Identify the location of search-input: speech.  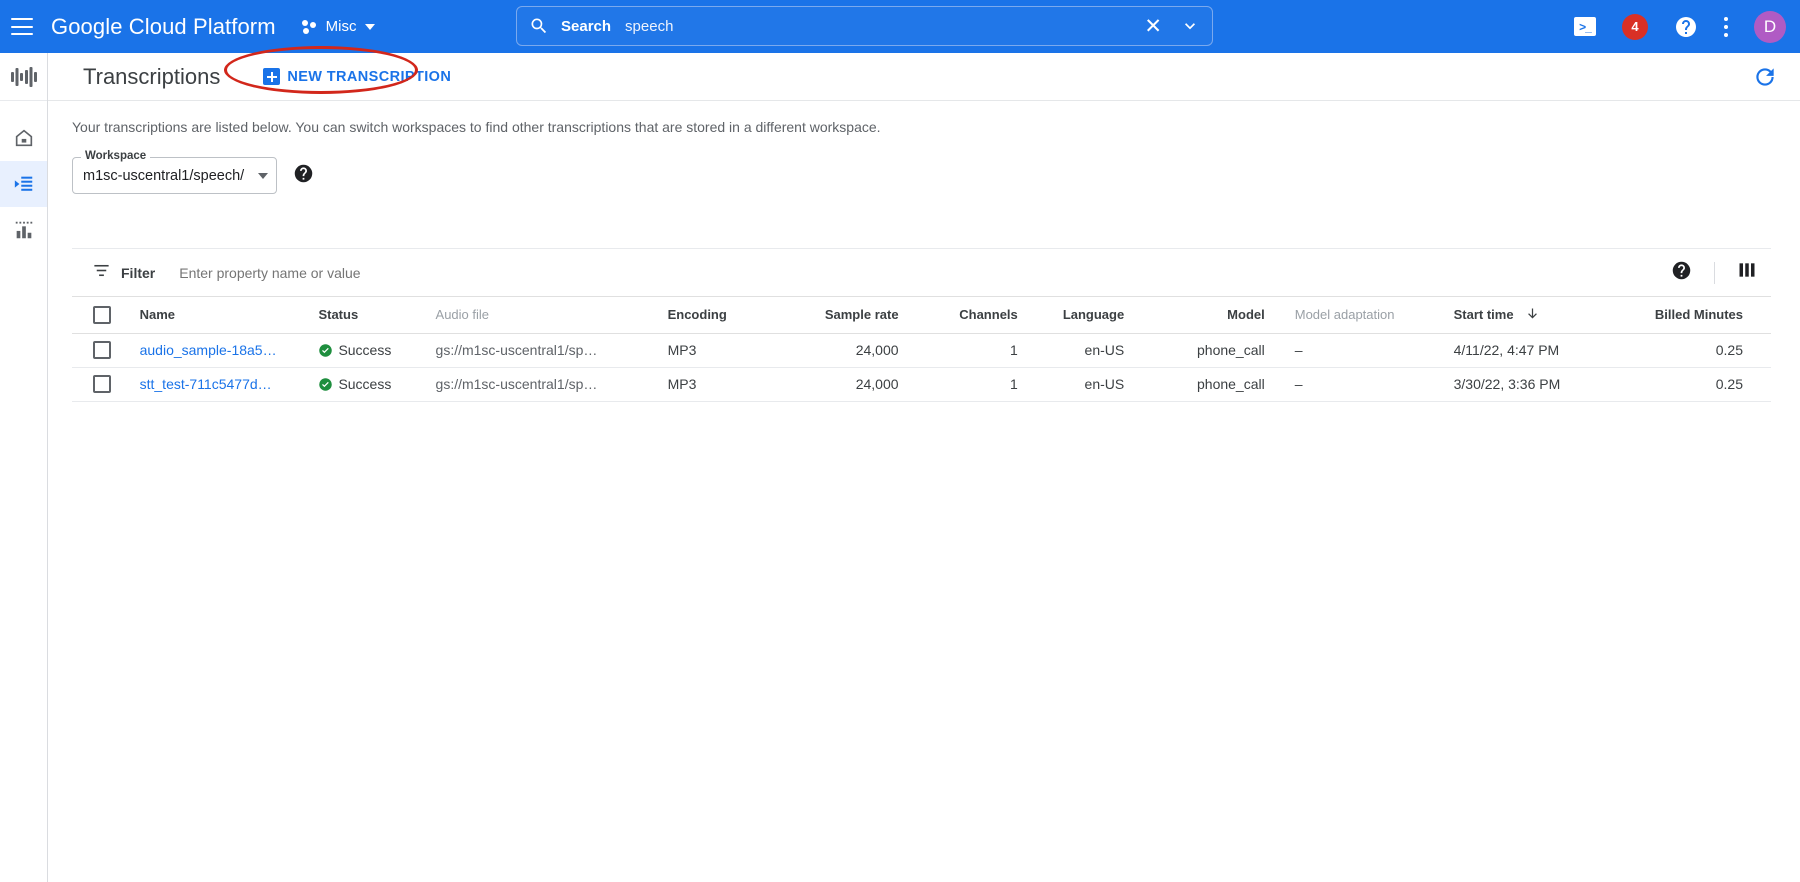
(884, 26).